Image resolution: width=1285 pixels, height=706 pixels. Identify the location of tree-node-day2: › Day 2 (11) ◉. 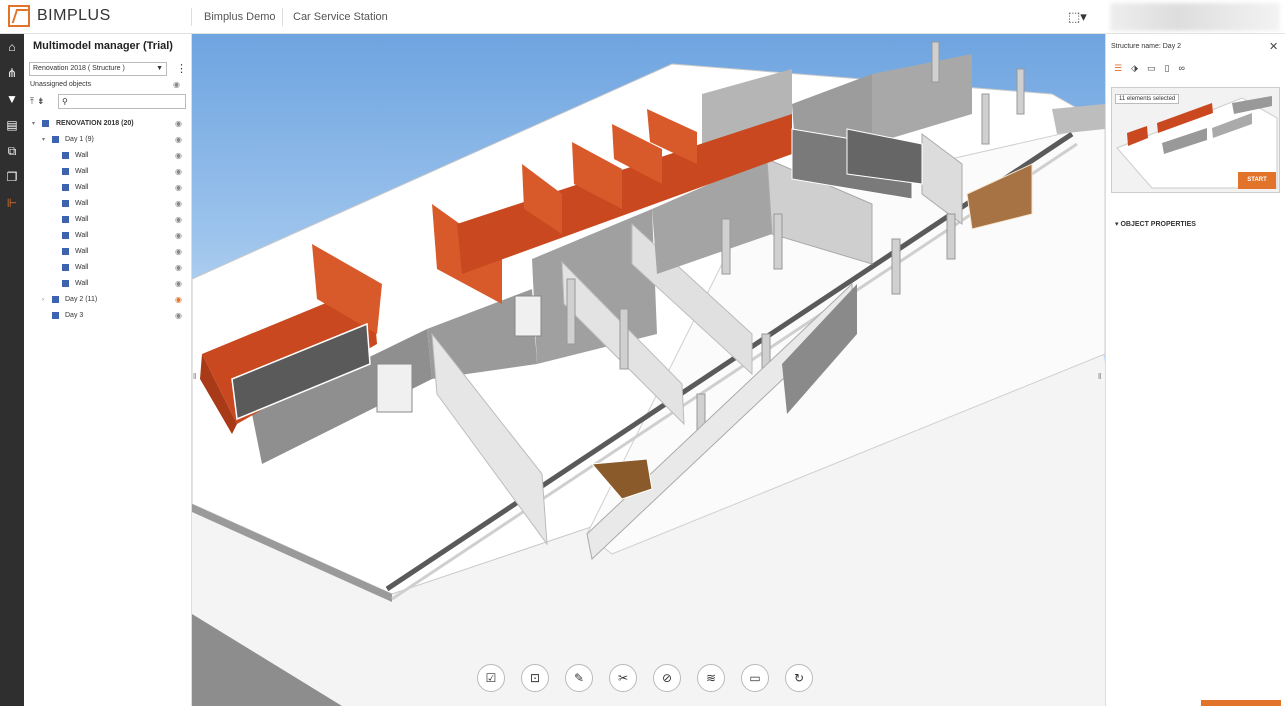
(108, 300).